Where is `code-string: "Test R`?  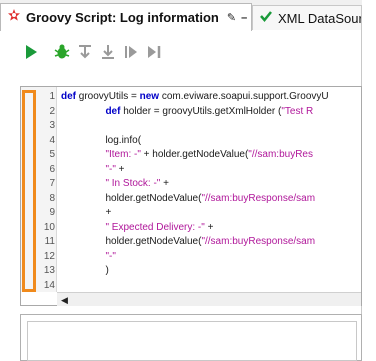
code-string: "Test R is located at coordinates (297, 111).